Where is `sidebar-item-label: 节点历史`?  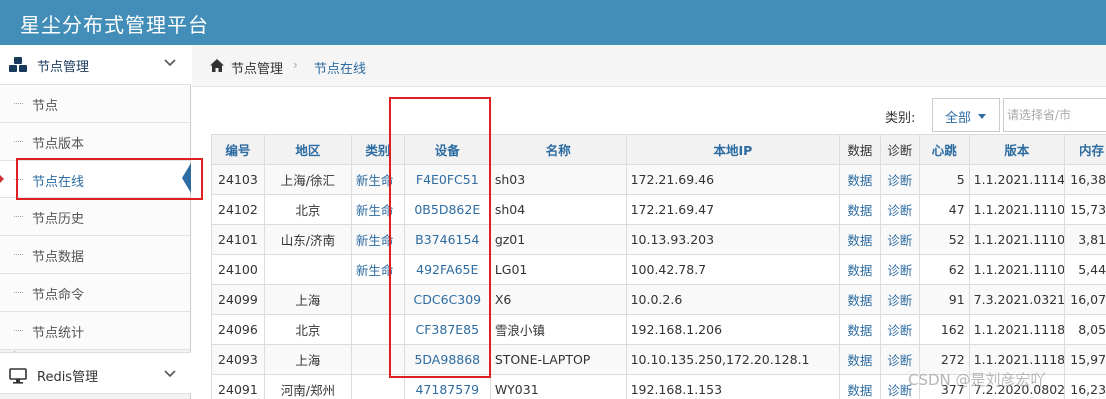 sidebar-item-label: 节点历史 is located at coordinates (58, 220).